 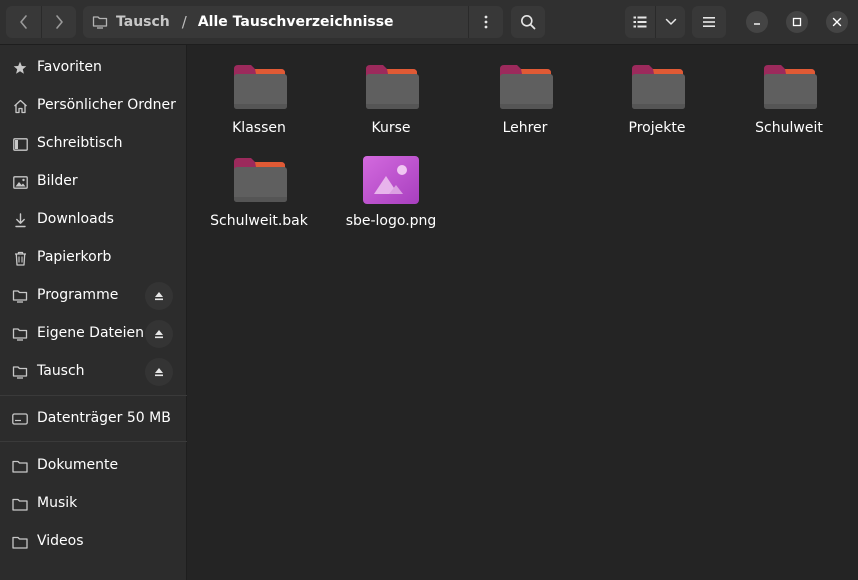 I want to click on sidebar-item-label: Downloads, so click(x=75, y=219).